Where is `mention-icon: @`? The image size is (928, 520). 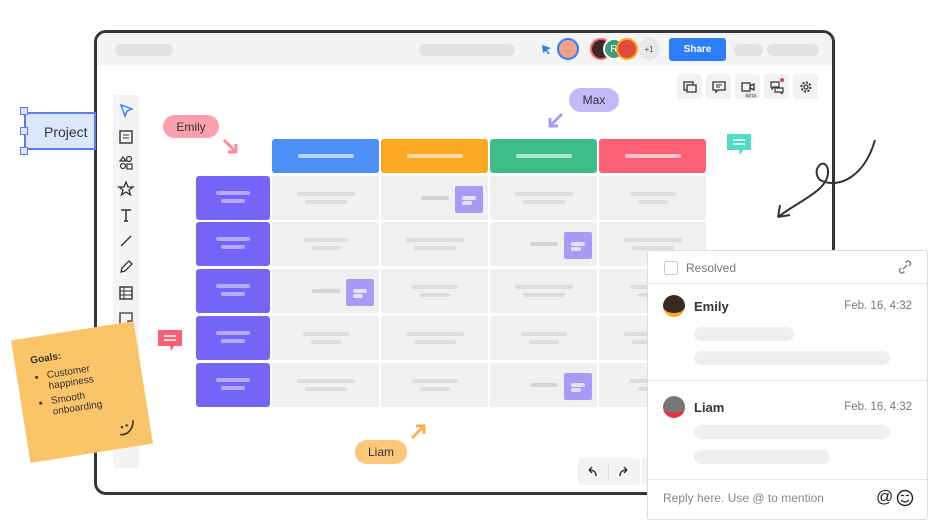 mention-icon: @ is located at coordinates (884, 497).